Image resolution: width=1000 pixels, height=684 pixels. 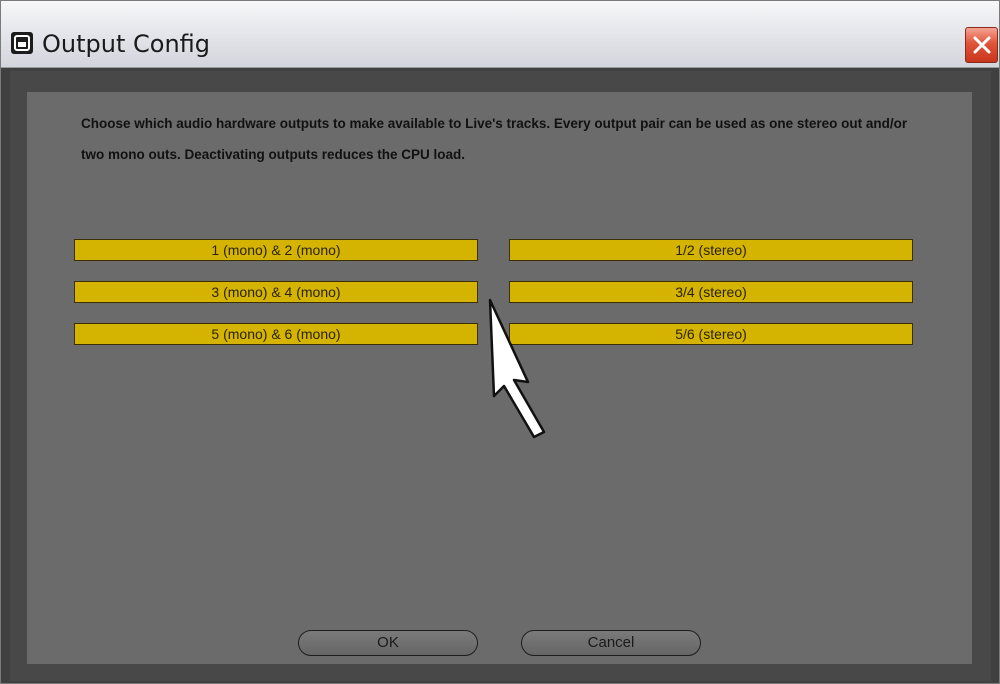 What do you see at coordinates (711, 292) in the screenshot?
I see `output-toggle-stereo-3-4: 3/4 (stereo)` at bounding box center [711, 292].